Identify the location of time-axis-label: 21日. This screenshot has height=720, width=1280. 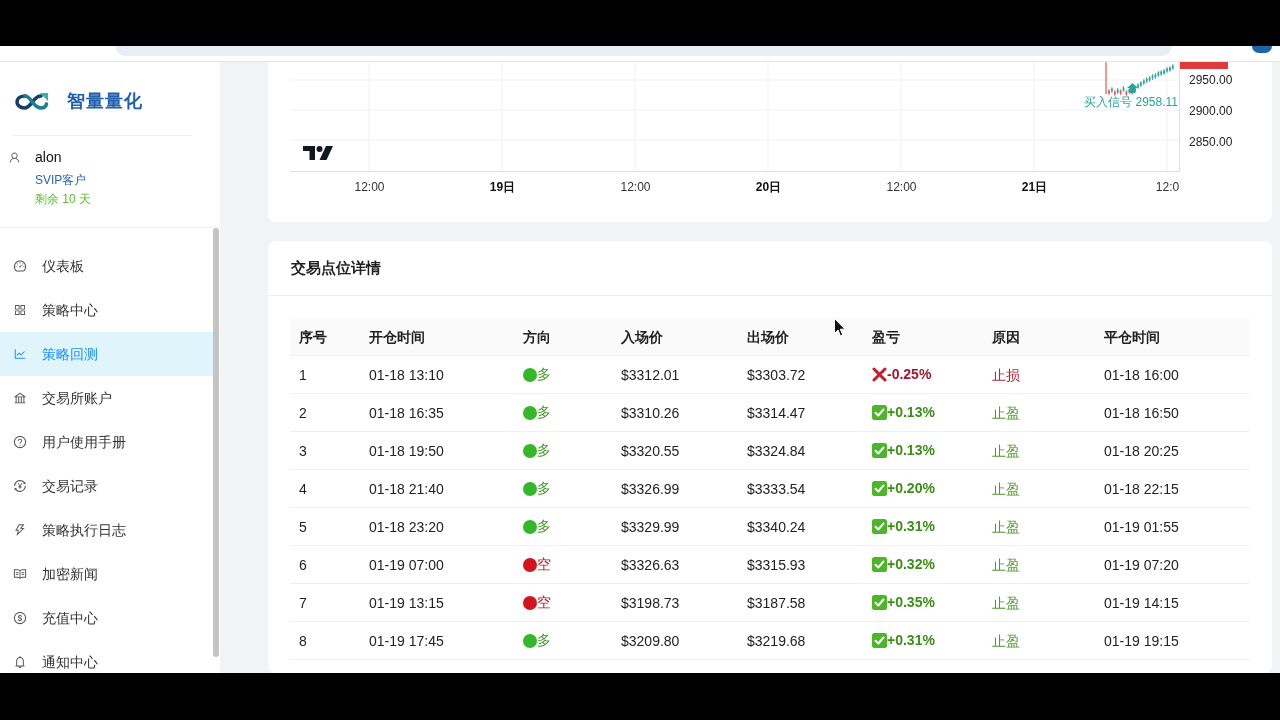
(1034, 187).